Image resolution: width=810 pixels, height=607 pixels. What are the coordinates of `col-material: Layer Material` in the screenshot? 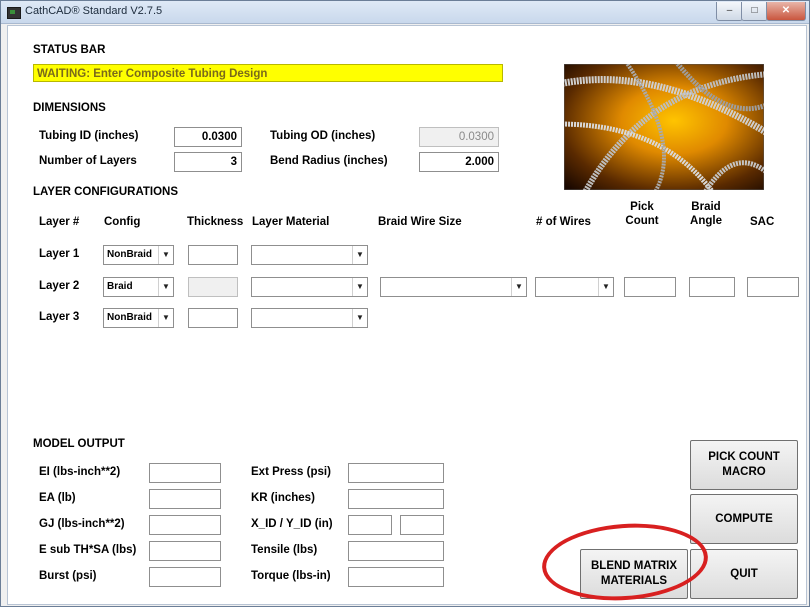 It's located at (291, 222).